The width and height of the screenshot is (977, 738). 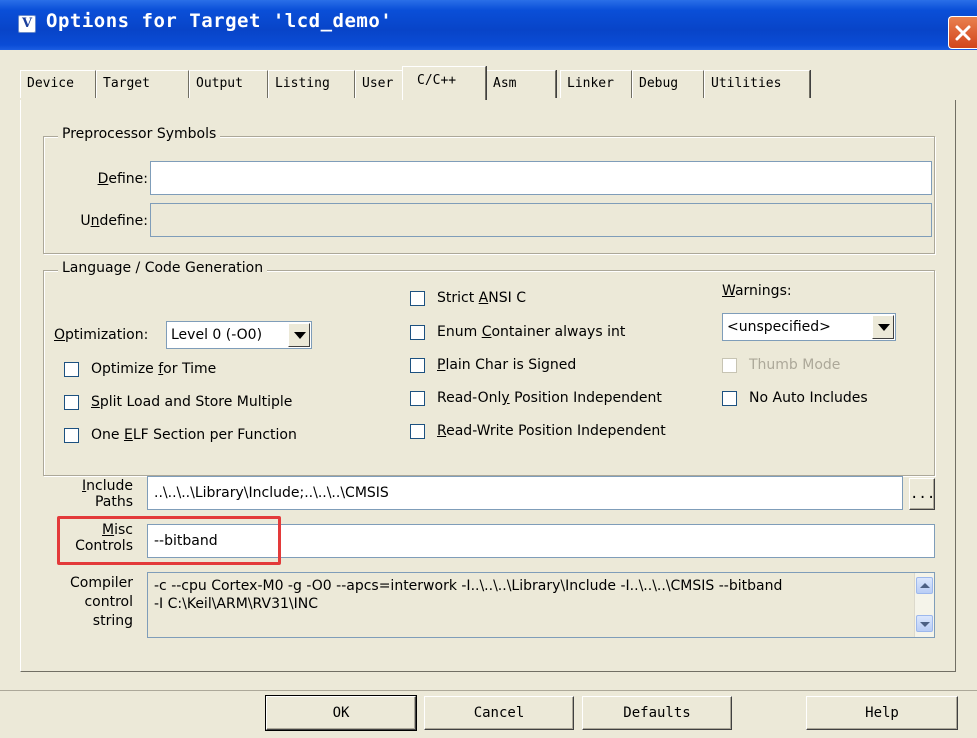 I want to click on tab-utilities: Utilities, so click(x=757, y=84).